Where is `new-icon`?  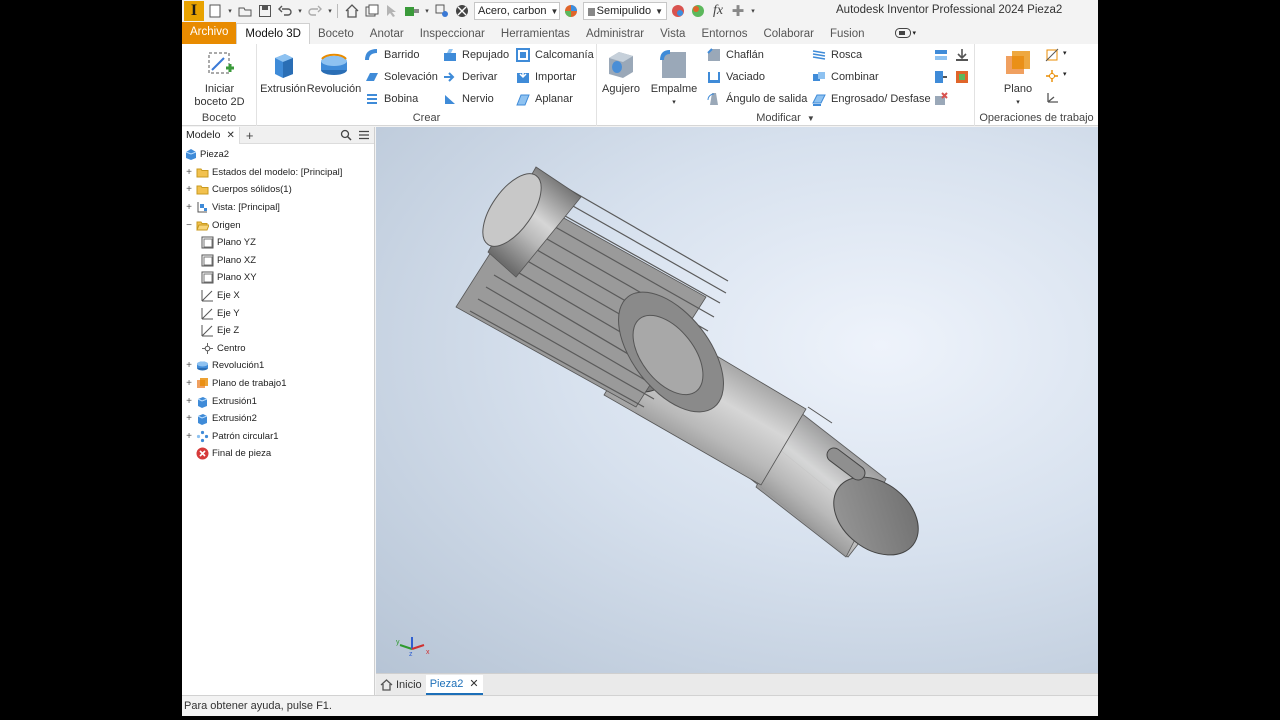 new-icon is located at coordinates (215, 11).